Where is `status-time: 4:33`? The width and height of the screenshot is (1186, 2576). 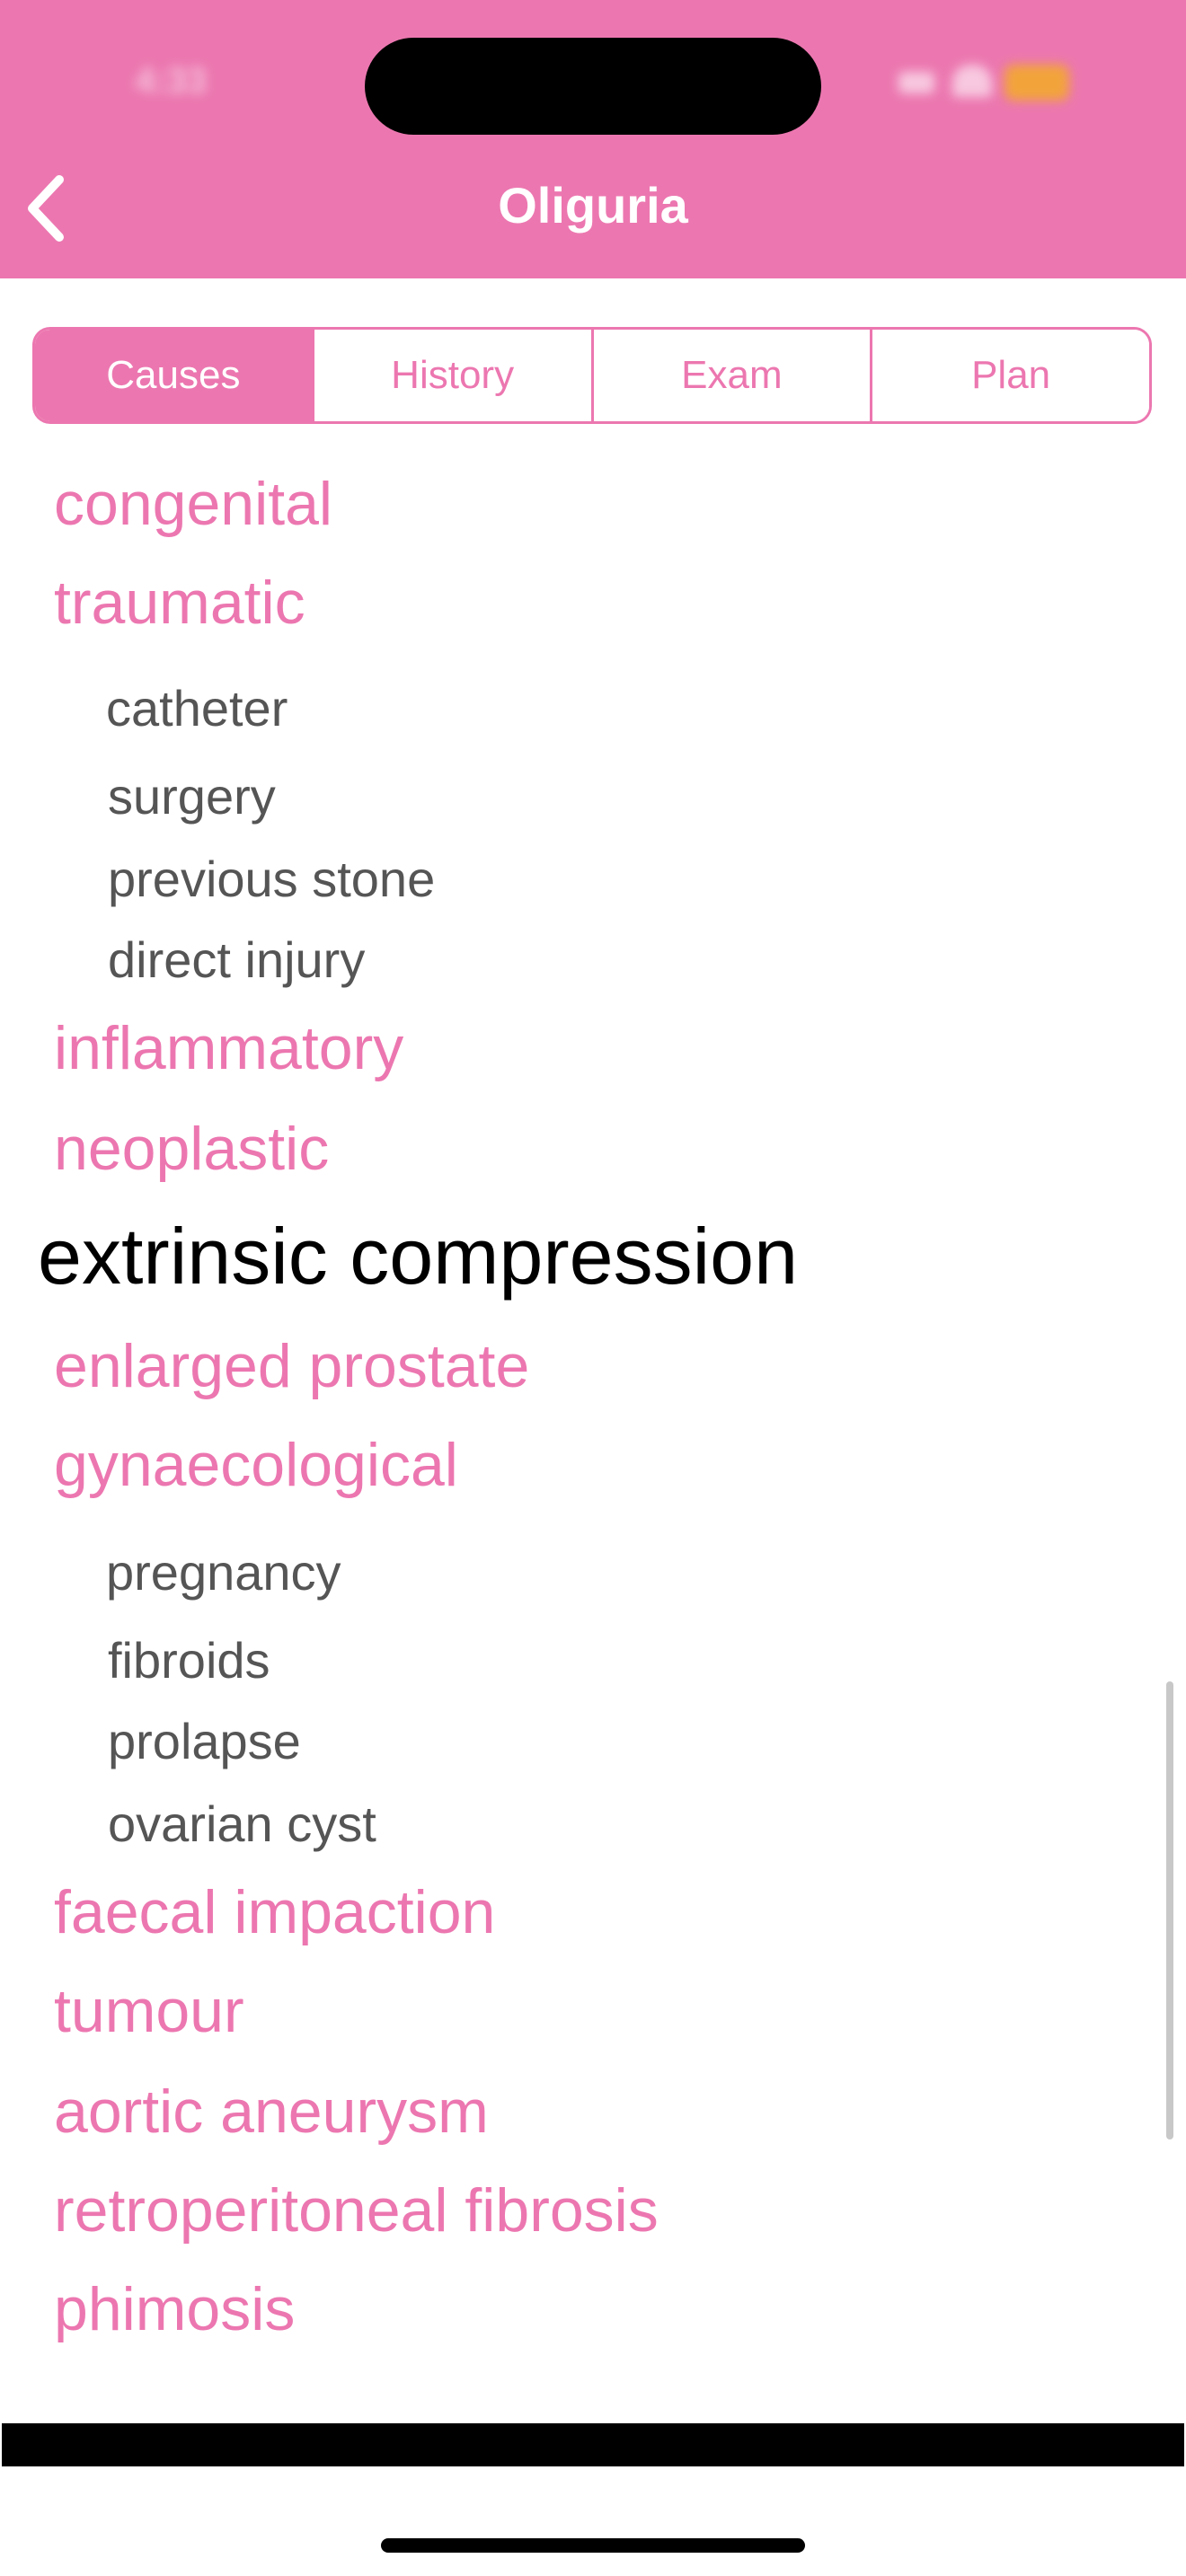
status-time: 4:33 is located at coordinates (171, 81).